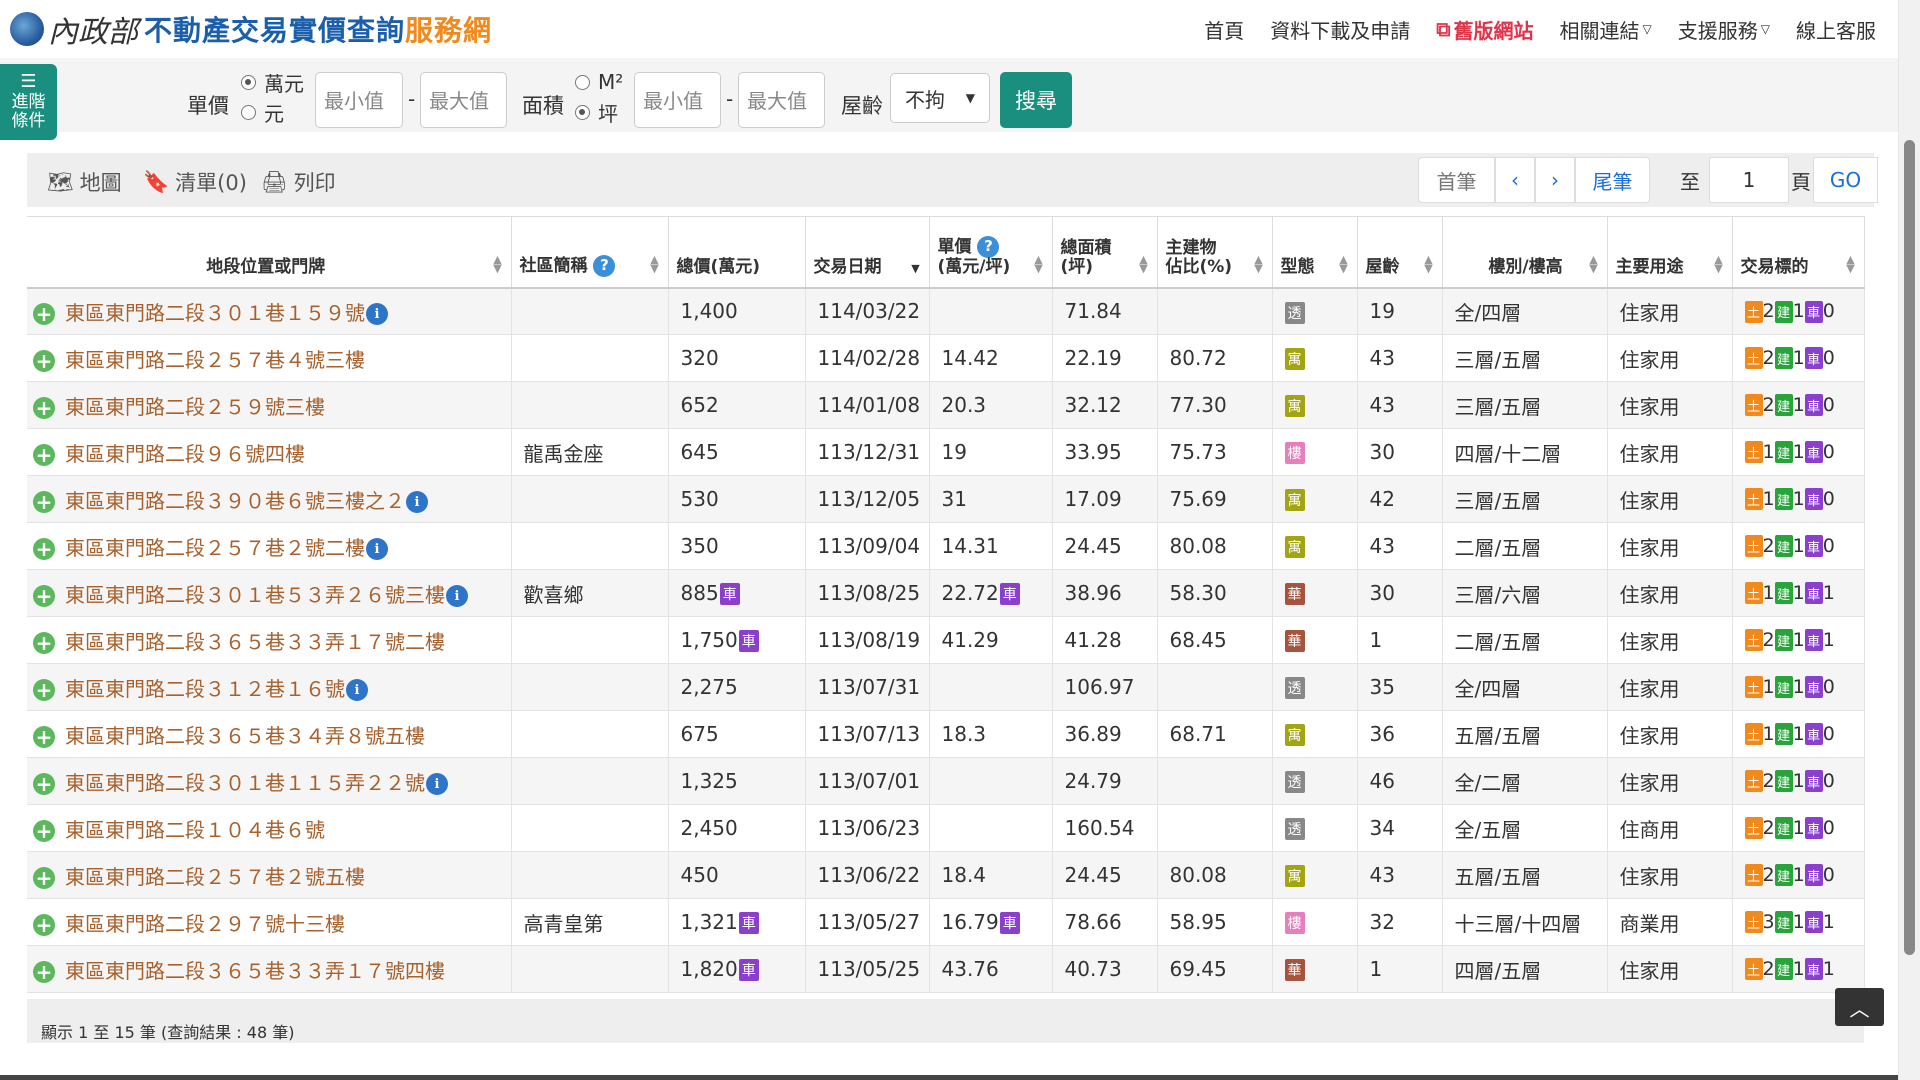 The image size is (1920, 1080). Describe the element at coordinates (1400, 252) in the screenshot. I see `col-age: 屋齡 ▲ ▼` at that location.